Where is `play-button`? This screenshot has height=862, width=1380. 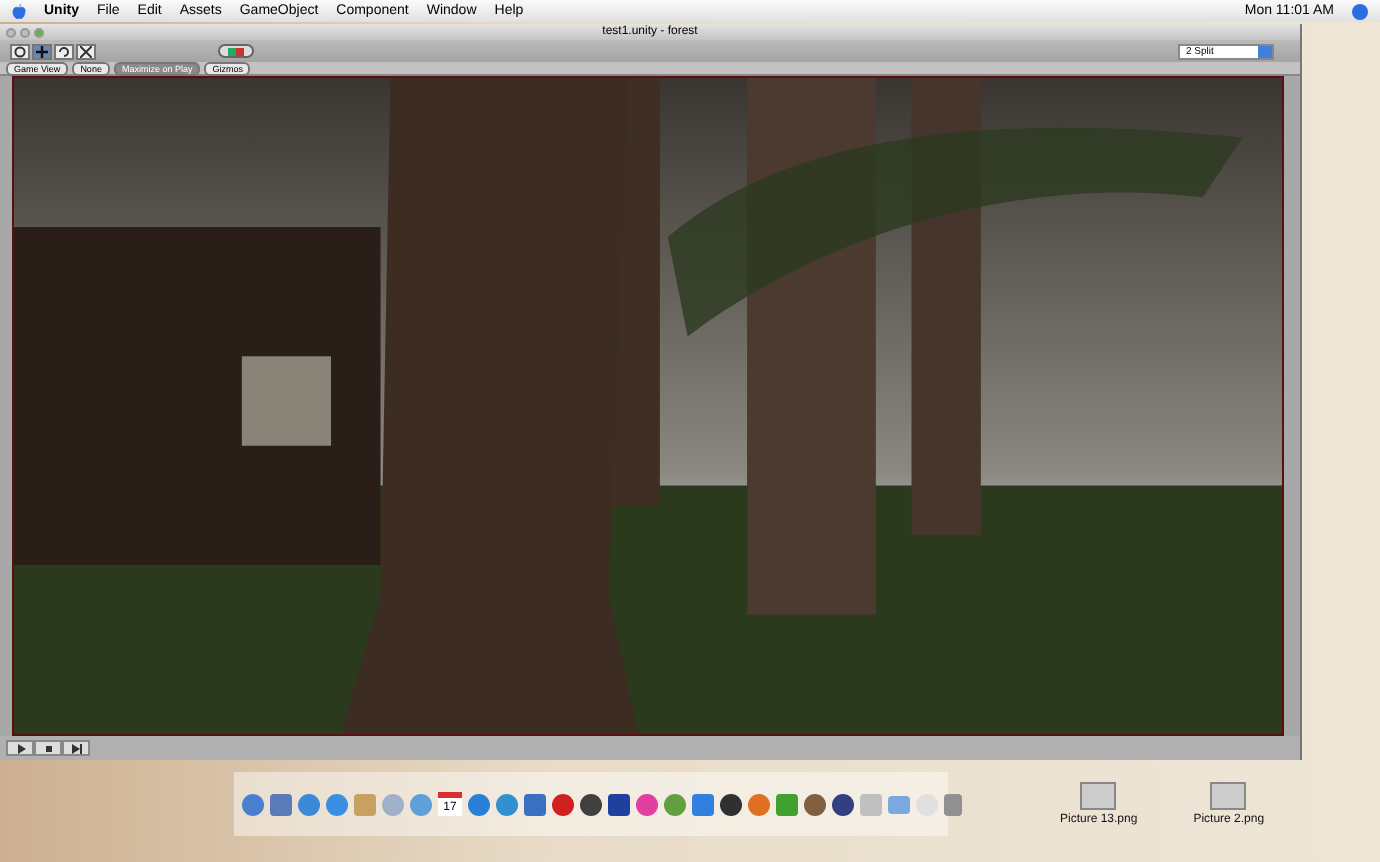 play-button is located at coordinates (20, 748).